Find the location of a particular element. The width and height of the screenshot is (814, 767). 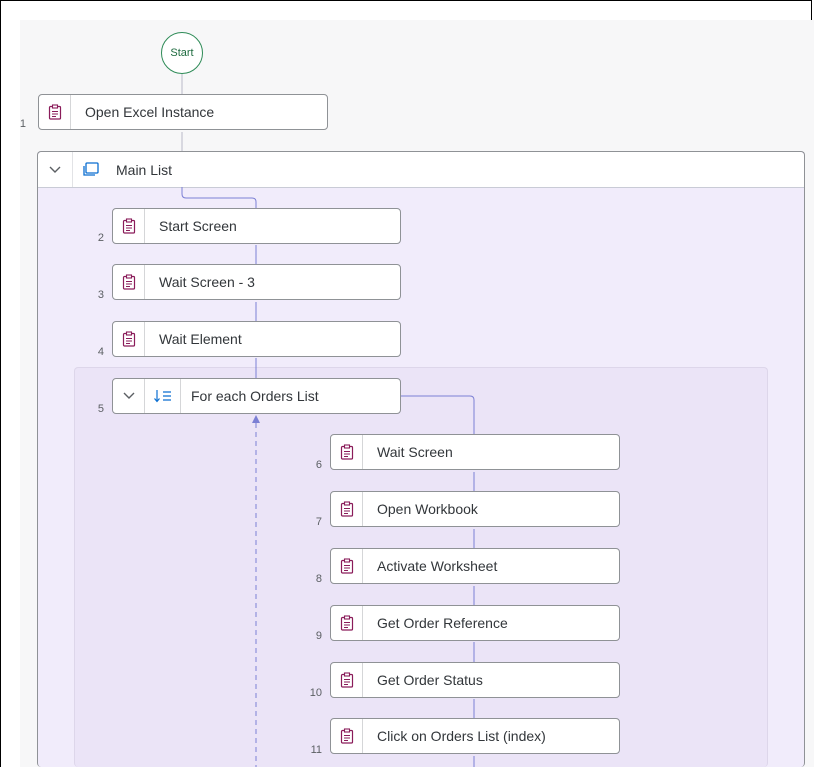

step-for-each-orders-list: For each Orders List is located at coordinates (256, 396).